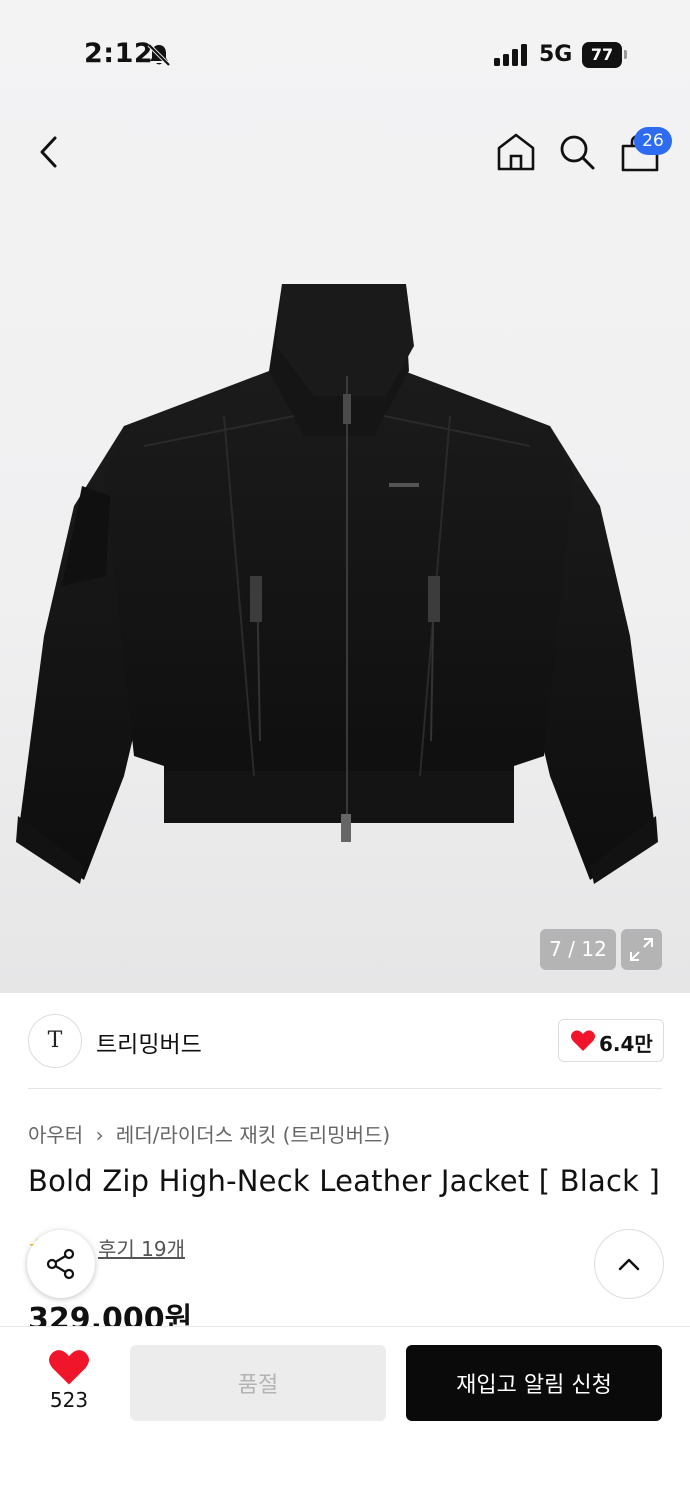 This screenshot has width=690, height=1501. What do you see at coordinates (626, 1044) in the screenshot?
I see `brand-like-count: 6.4만` at bounding box center [626, 1044].